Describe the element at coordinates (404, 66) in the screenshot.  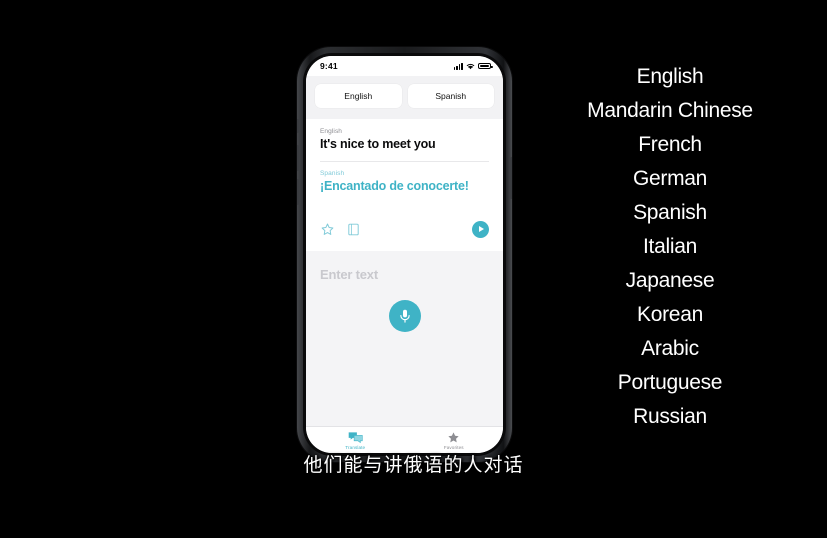
I see `status-bar: 9:41` at that location.